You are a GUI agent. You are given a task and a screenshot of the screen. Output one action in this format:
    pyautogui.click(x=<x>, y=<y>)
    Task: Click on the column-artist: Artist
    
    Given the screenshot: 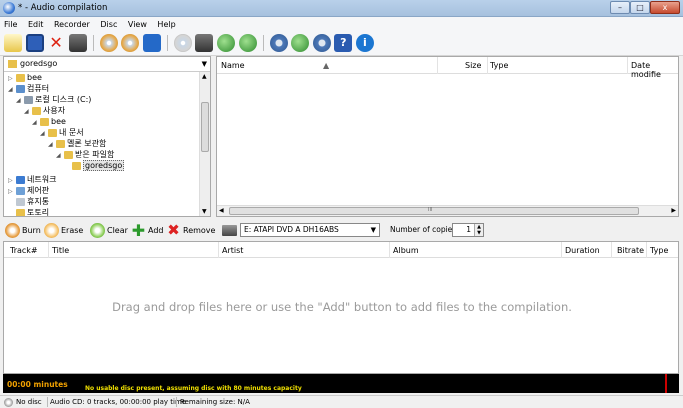 What is the action you would take?
    pyautogui.click(x=232, y=250)
    